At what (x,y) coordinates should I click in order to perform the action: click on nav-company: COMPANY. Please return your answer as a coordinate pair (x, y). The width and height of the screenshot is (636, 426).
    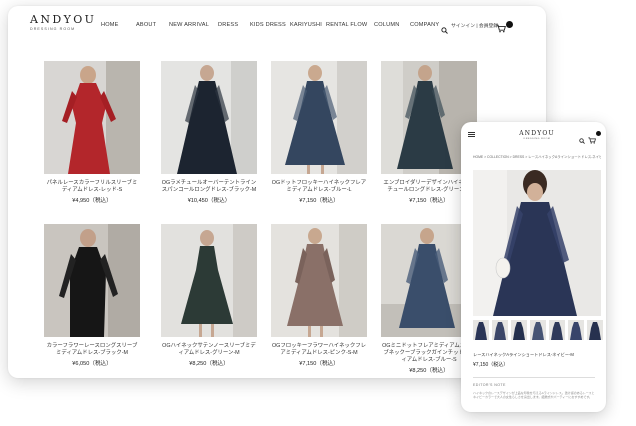
    Looking at the image, I should click on (424, 25).